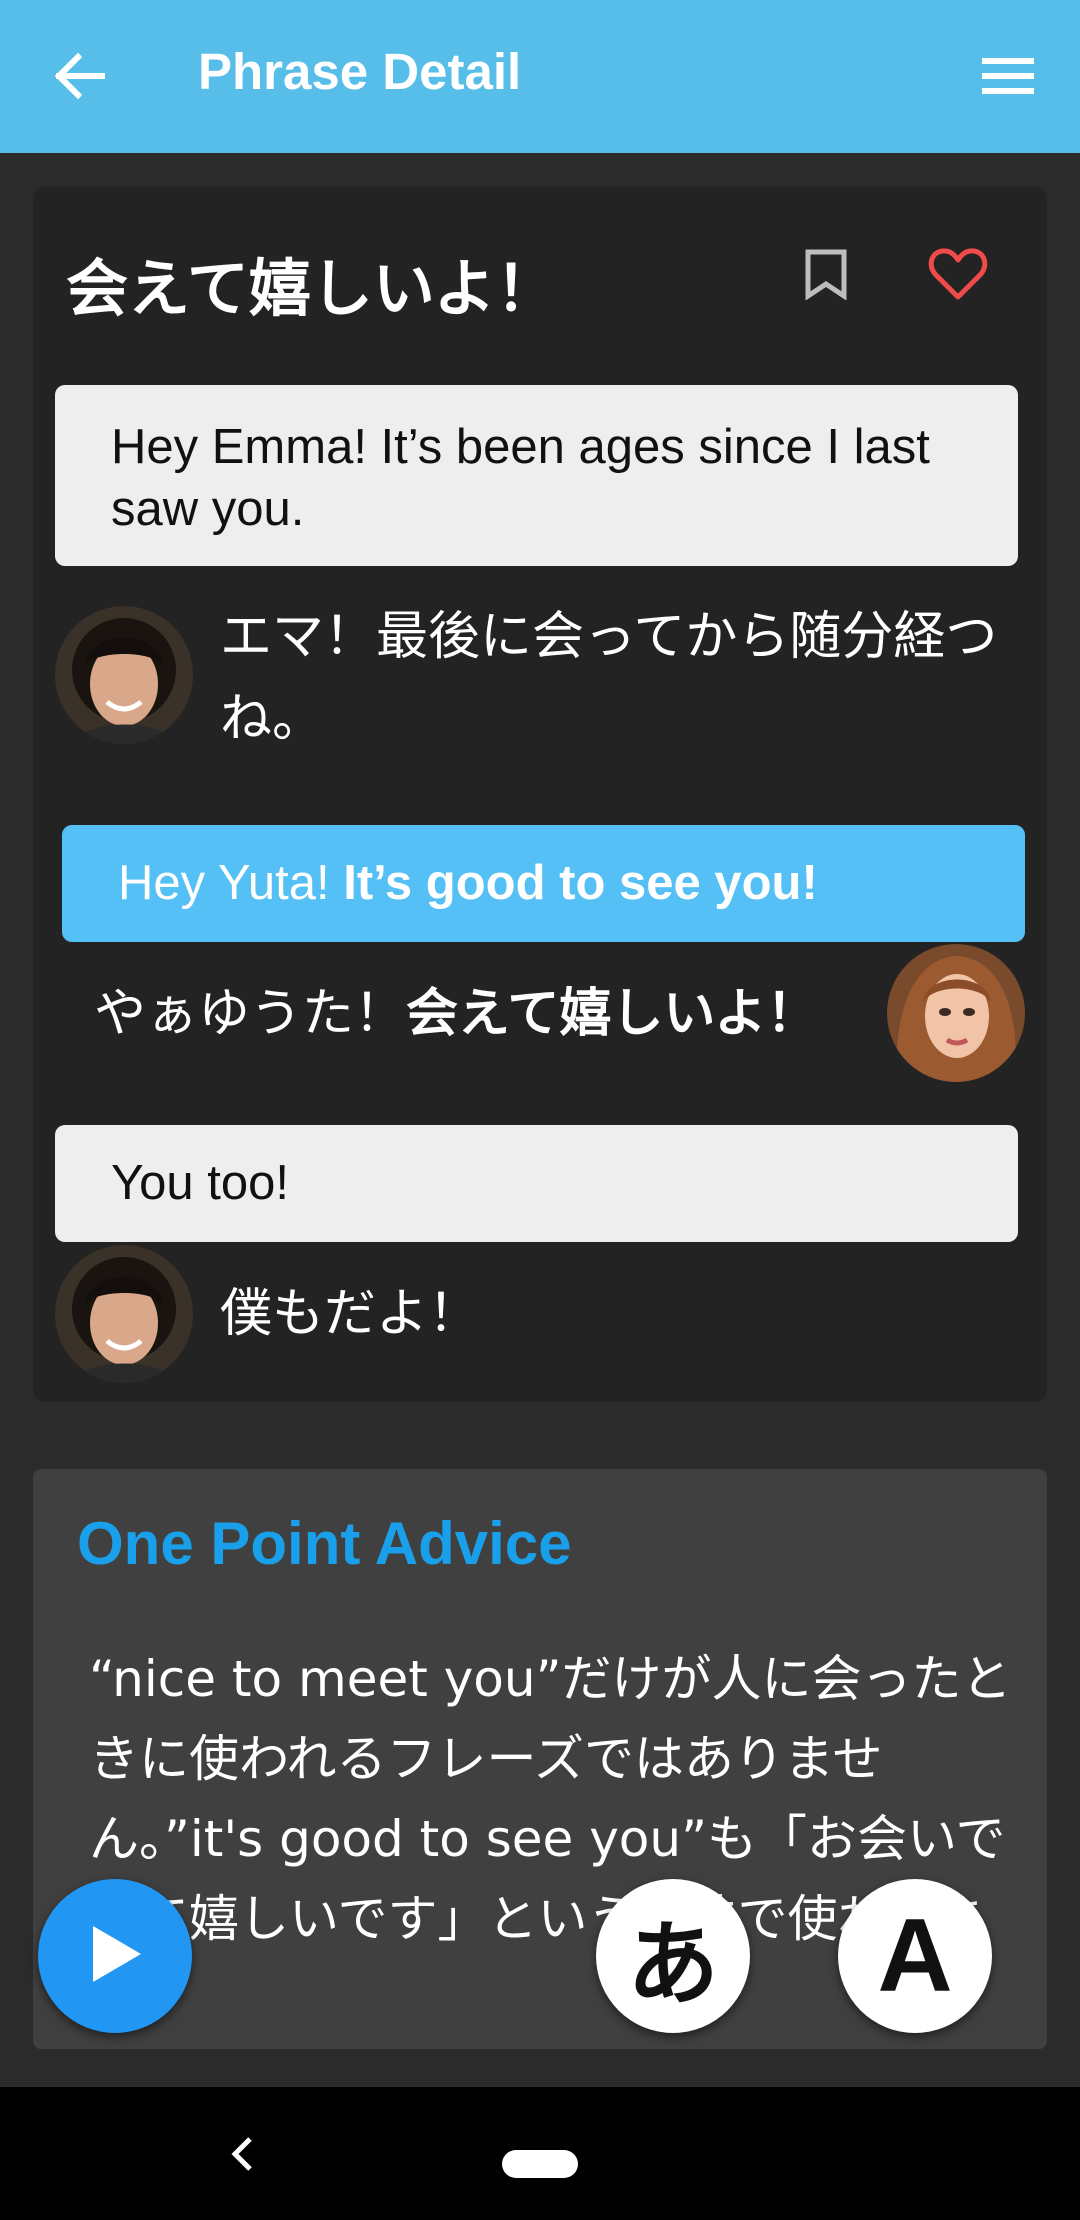 Image resolution: width=1080 pixels, height=2220 pixels. I want to click on japanese-line-highlight: やぁゆうた！会えて嬉しいよ！, so click(456, 1014).